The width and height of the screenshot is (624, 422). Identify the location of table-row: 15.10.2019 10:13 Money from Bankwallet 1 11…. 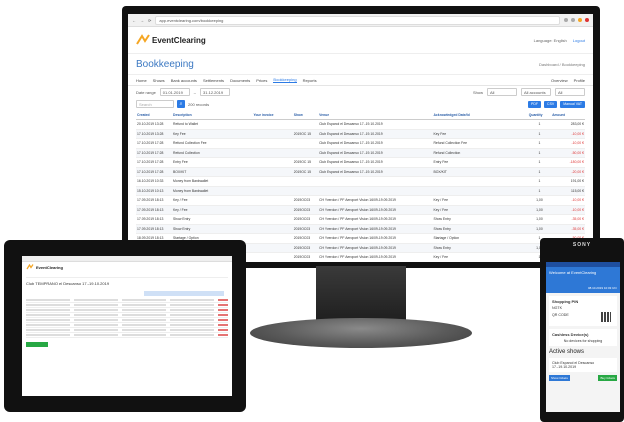
(360, 191).